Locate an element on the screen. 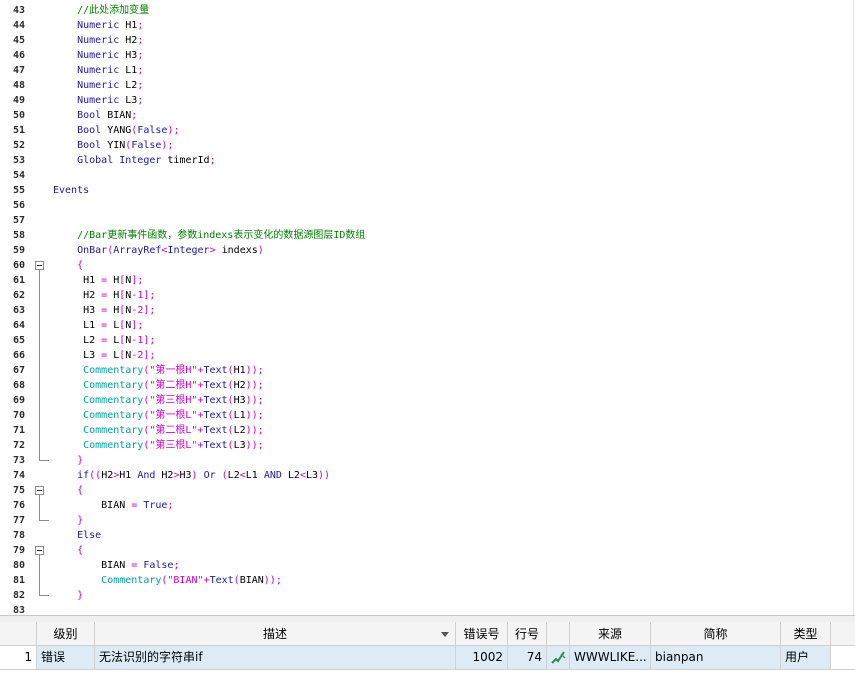  code-line: 45 Numeric H2; is located at coordinates (426, 40).